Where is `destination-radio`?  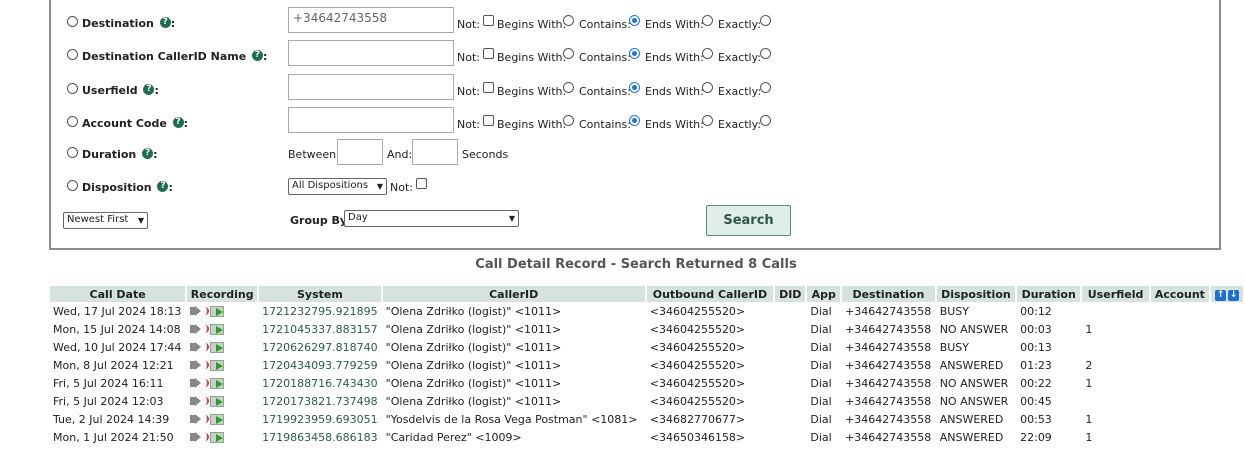 destination-radio is located at coordinates (72, 21).